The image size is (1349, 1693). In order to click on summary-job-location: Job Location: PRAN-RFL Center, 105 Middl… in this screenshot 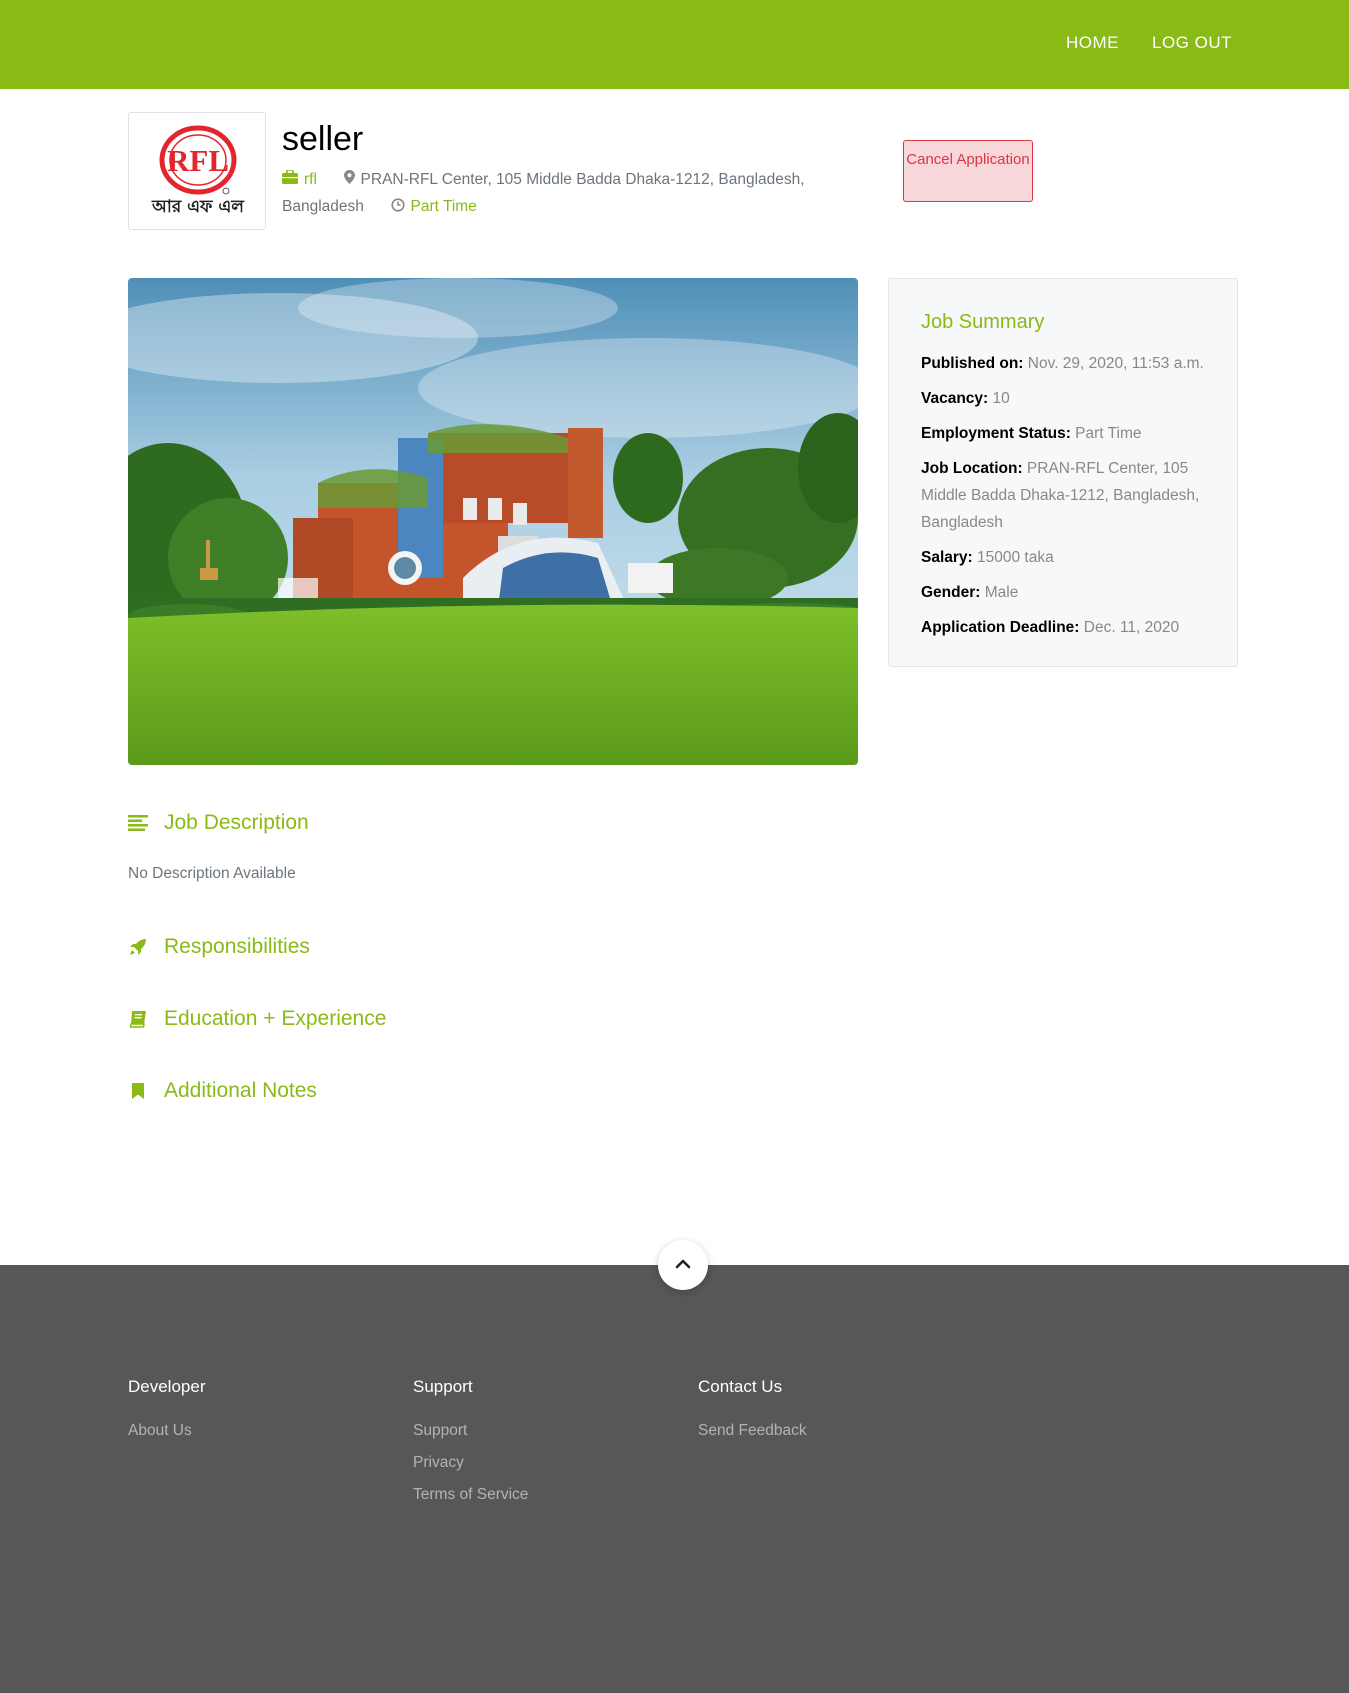, I will do `click(1060, 495)`.